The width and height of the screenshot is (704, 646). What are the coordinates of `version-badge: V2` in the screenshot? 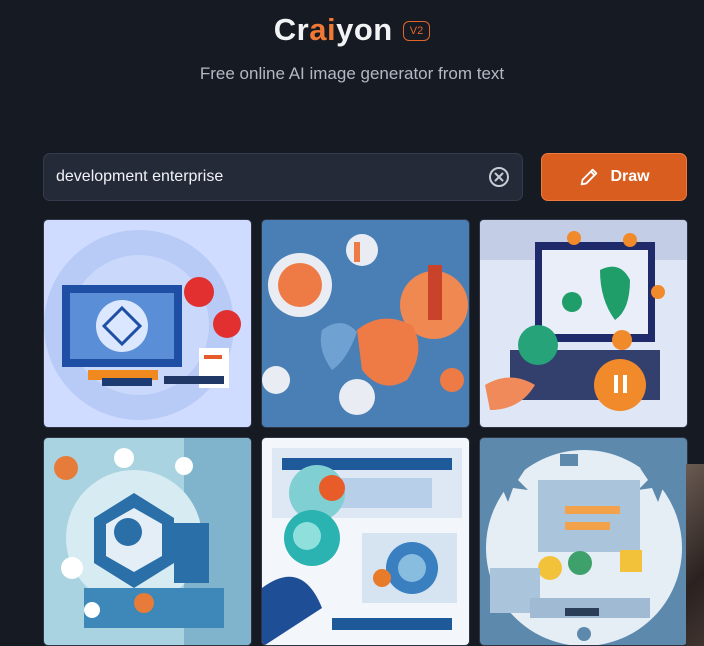 It's located at (416, 31).